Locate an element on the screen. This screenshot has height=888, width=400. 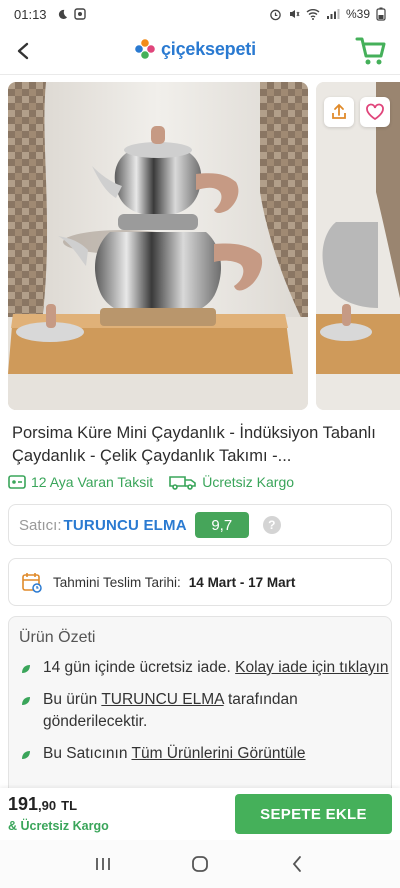
heart-icon is located at coordinates (375, 112).